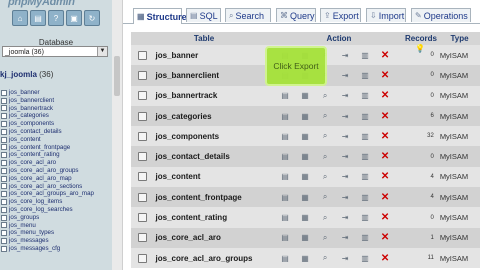  Describe the element at coordinates (215, 217) in the screenshot. I see `table-name-link: jos_content_rating` at that location.